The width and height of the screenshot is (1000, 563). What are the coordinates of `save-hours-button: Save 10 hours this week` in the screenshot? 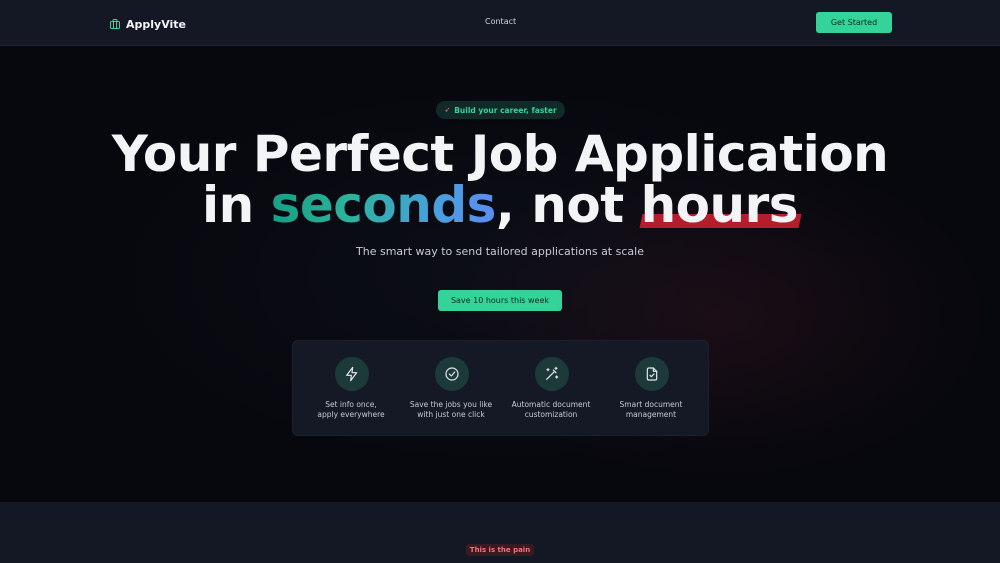 It's located at (500, 300).